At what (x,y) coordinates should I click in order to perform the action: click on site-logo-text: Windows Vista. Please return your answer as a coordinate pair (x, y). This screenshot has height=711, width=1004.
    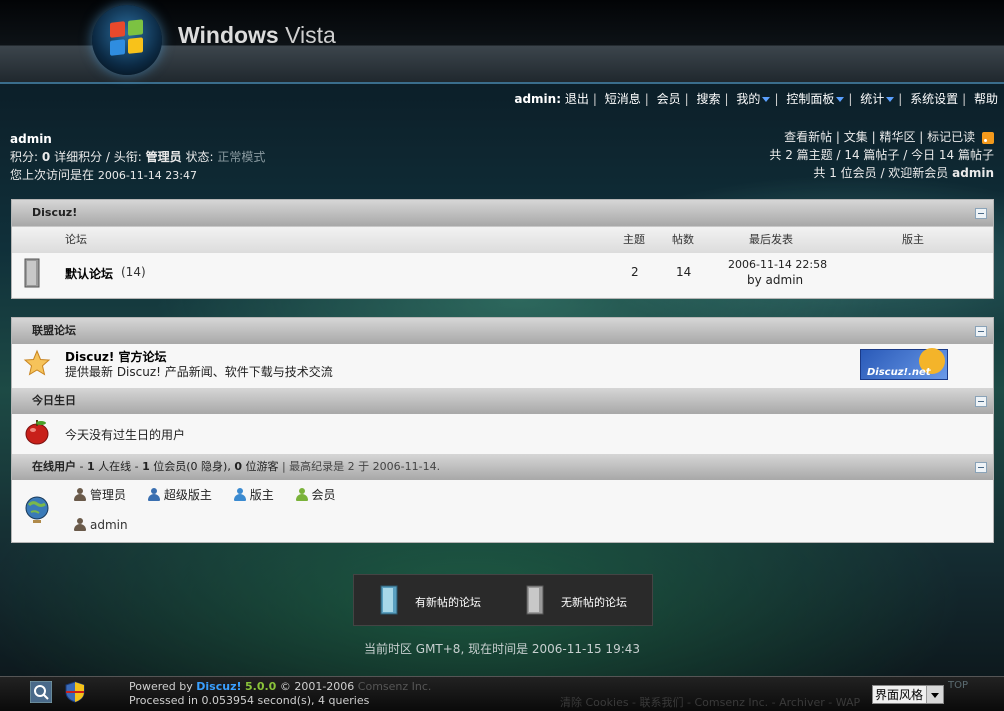
    Looking at the image, I should click on (257, 35).